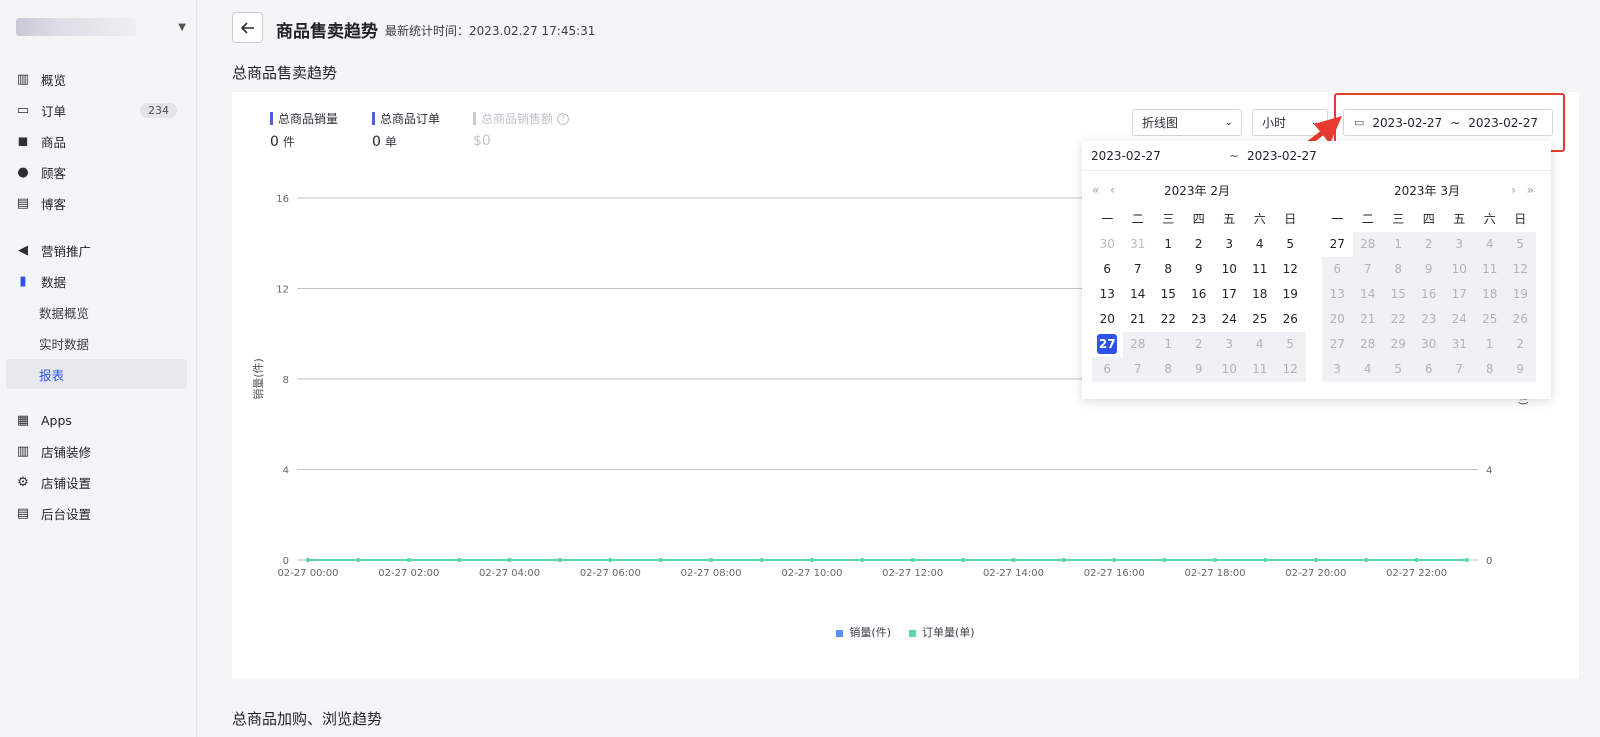 Image resolution: width=1600 pixels, height=737 pixels. What do you see at coordinates (96, 343) in the screenshot?
I see `sidebar-subitem-1: 实时数据` at bounding box center [96, 343].